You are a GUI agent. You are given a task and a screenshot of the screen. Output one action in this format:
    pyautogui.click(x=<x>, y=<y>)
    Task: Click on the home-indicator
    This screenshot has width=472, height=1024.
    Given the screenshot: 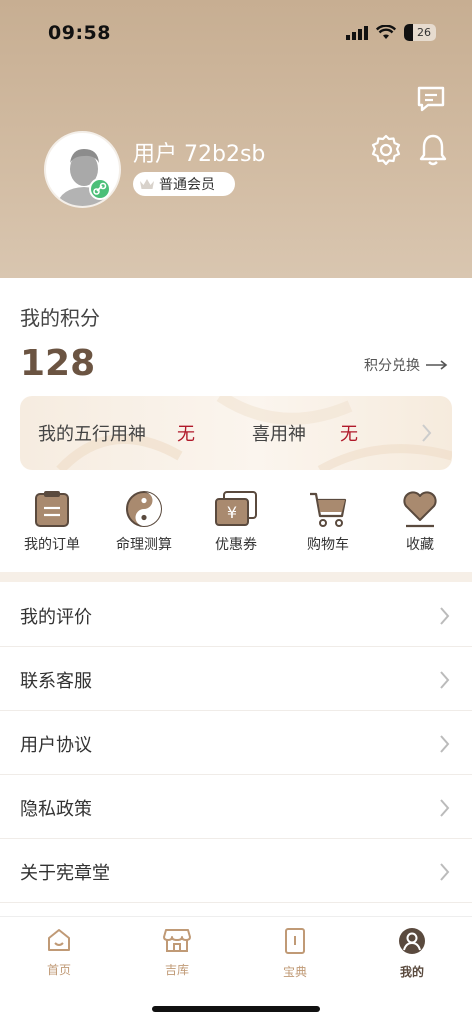 What is the action you would take?
    pyautogui.click(x=236, y=1009)
    